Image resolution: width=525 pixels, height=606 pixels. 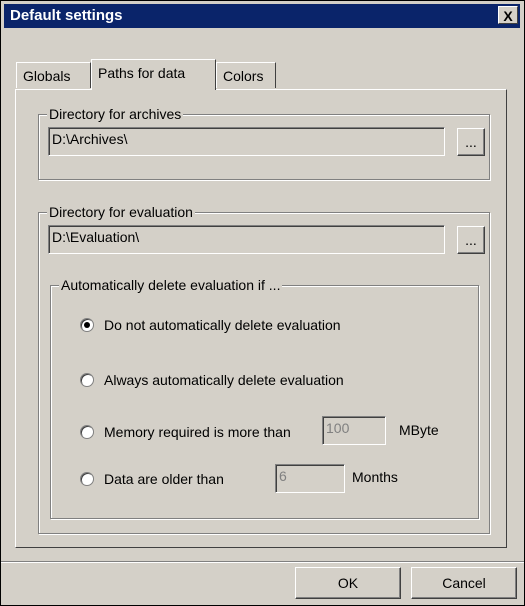 What do you see at coordinates (310, 478) in the screenshot?
I see `age-threshold-field: 6` at bounding box center [310, 478].